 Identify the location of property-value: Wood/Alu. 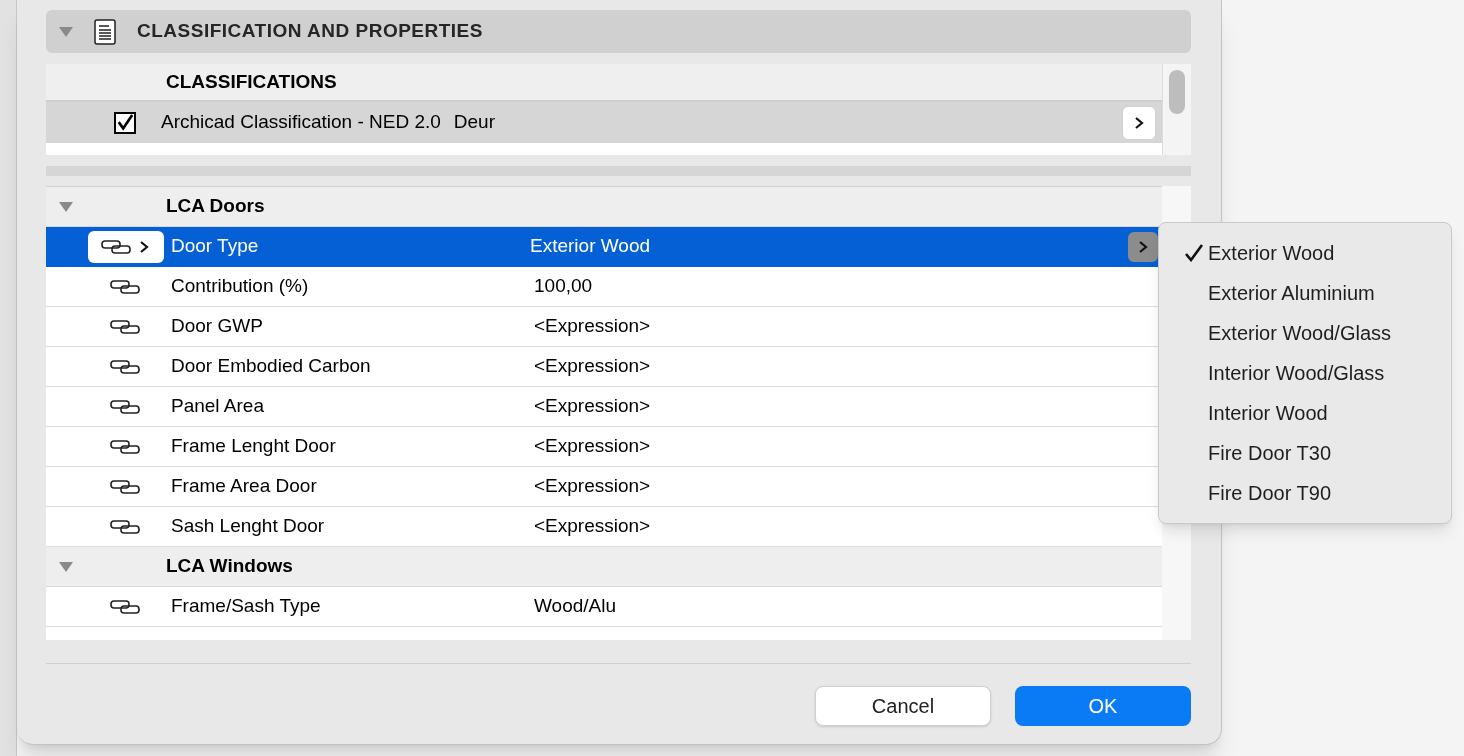
(575, 606).